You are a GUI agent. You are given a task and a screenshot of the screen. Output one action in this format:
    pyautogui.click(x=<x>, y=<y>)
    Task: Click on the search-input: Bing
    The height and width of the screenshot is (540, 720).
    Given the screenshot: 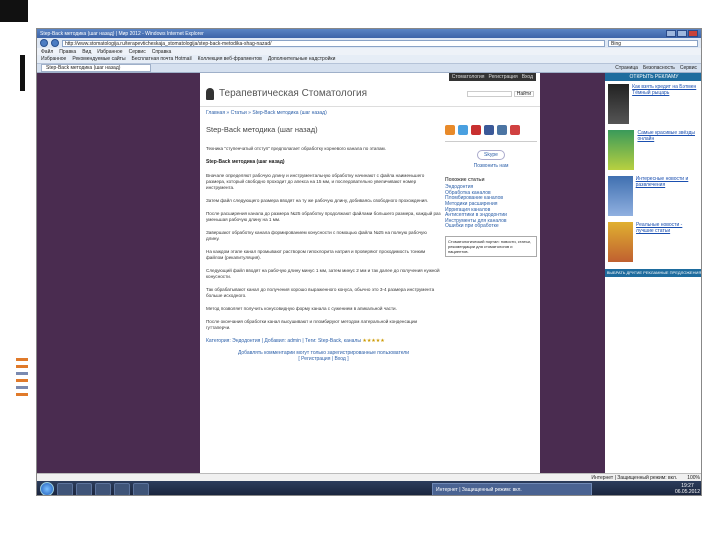 What is the action you would take?
    pyautogui.click(x=653, y=43)
    